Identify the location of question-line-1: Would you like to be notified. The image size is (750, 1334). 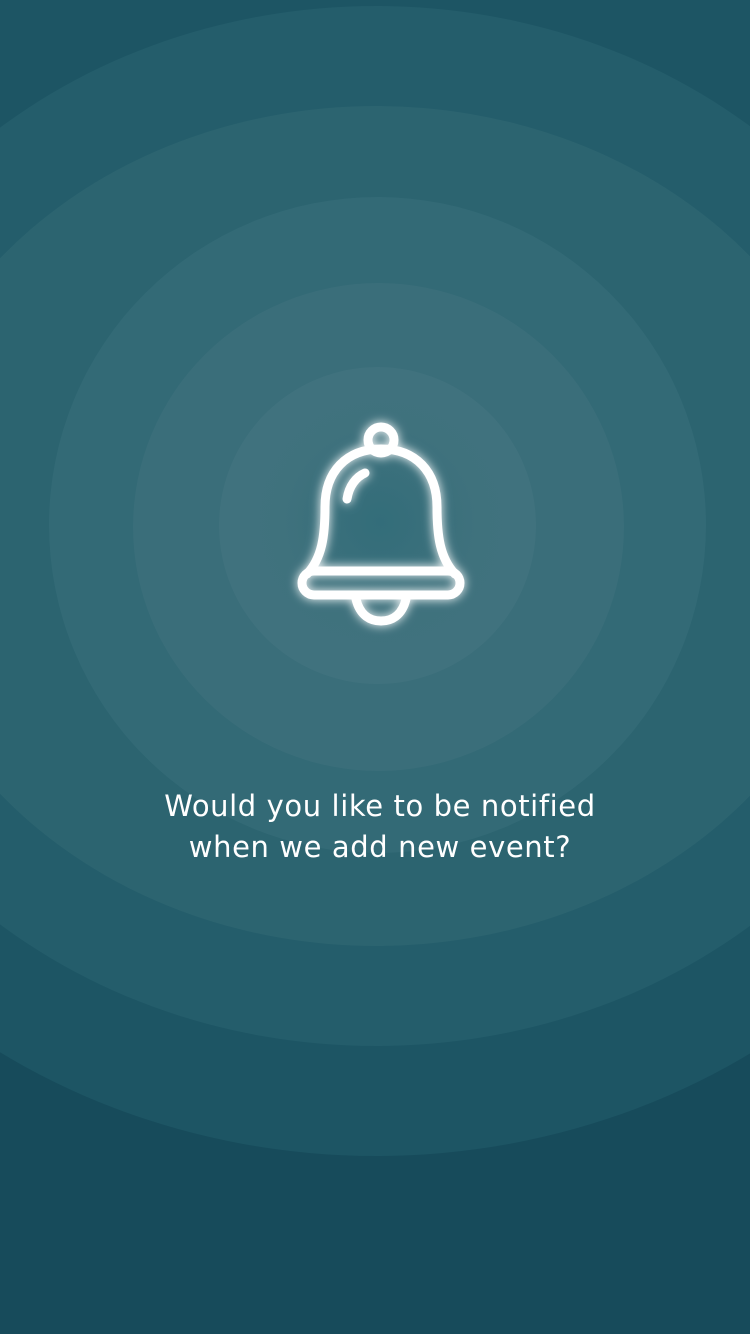
(380, 806).